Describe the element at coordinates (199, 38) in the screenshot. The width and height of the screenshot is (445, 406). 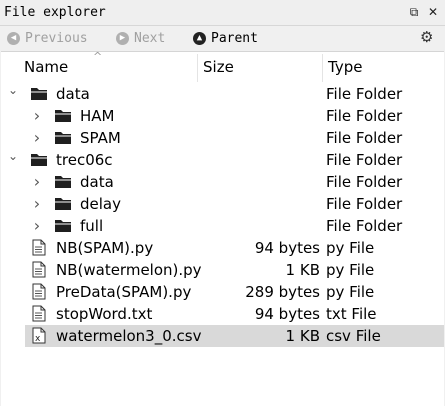
I see `up-arrow-icon: ▲` at that location.